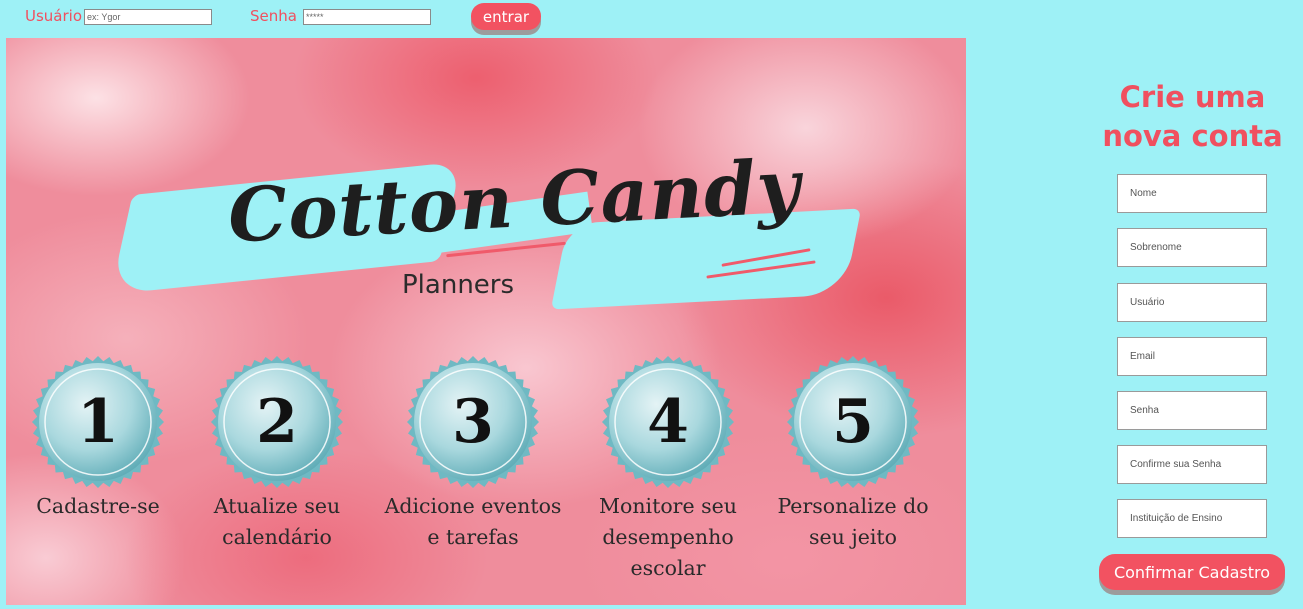 The height and width of the screenshot is (609, 1303). What do you see at coordinates (277, 521) in the screenshot?
I see `step-label: Atualize seu calendário` at bounding box center [277, 521].